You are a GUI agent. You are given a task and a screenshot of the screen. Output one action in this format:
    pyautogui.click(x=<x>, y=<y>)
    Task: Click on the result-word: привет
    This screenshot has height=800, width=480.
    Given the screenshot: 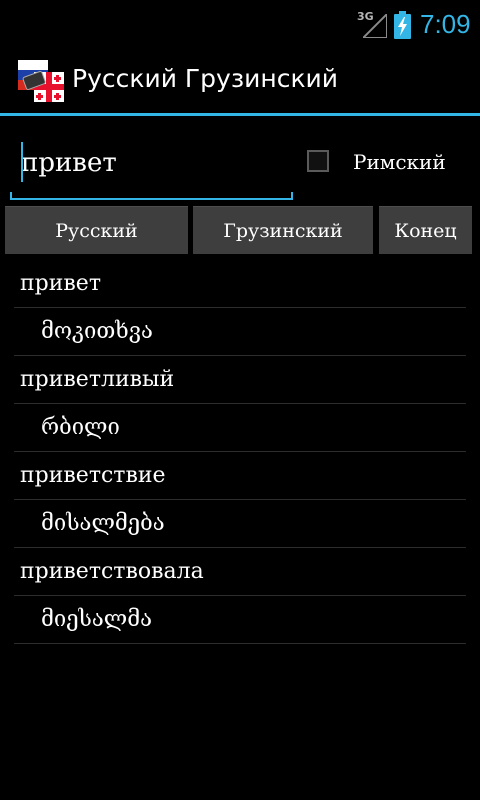 What is the action you would take?
    pyautogui.click(x=240, y=284)
    